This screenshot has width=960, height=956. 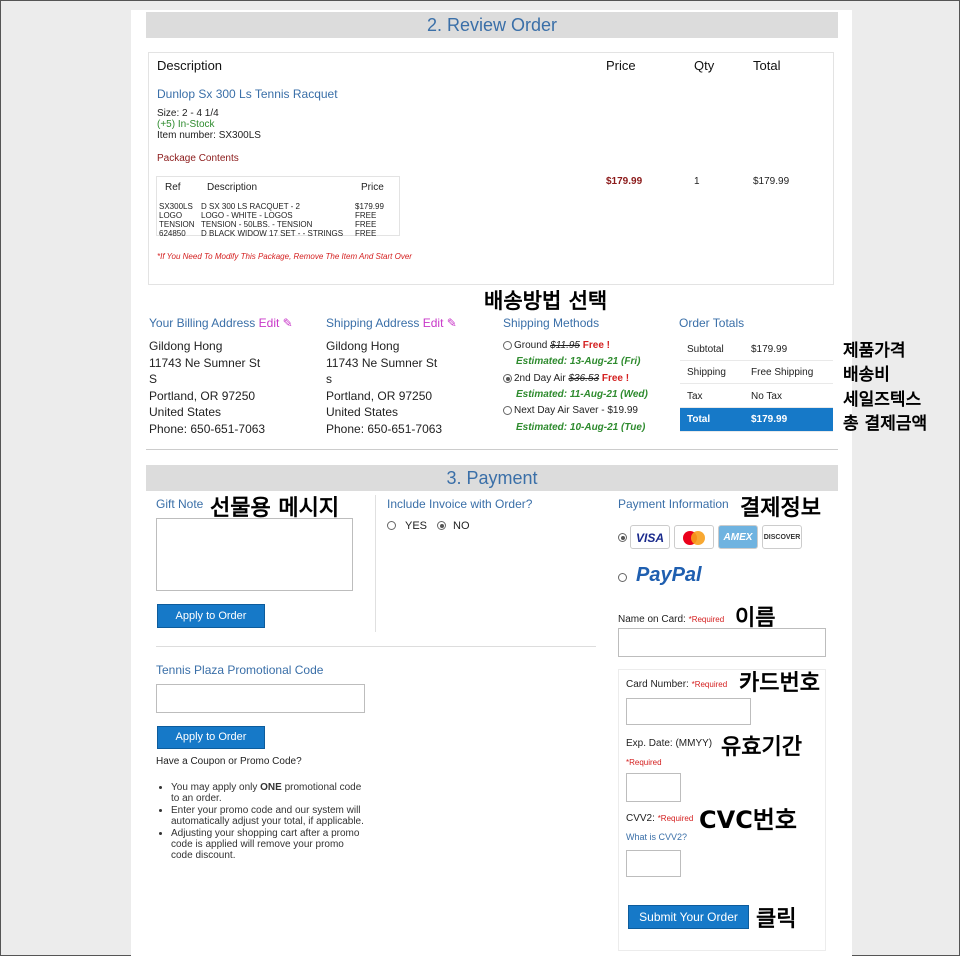 I want to click on ship-label: 2nd Day Air, so click(x=540, y=378).